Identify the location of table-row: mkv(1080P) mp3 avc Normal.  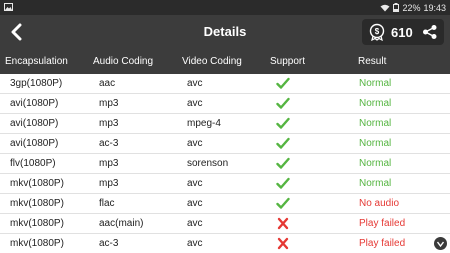
(225, 184).